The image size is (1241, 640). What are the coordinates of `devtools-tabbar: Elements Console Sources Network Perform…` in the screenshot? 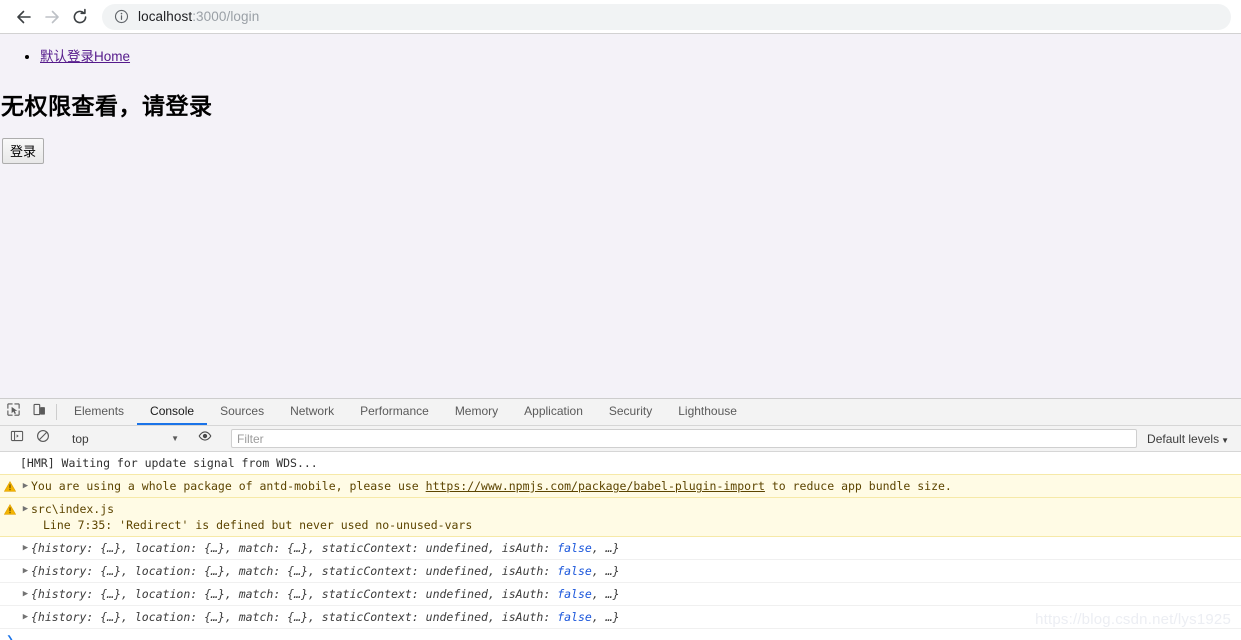 It's located at (620, 412).